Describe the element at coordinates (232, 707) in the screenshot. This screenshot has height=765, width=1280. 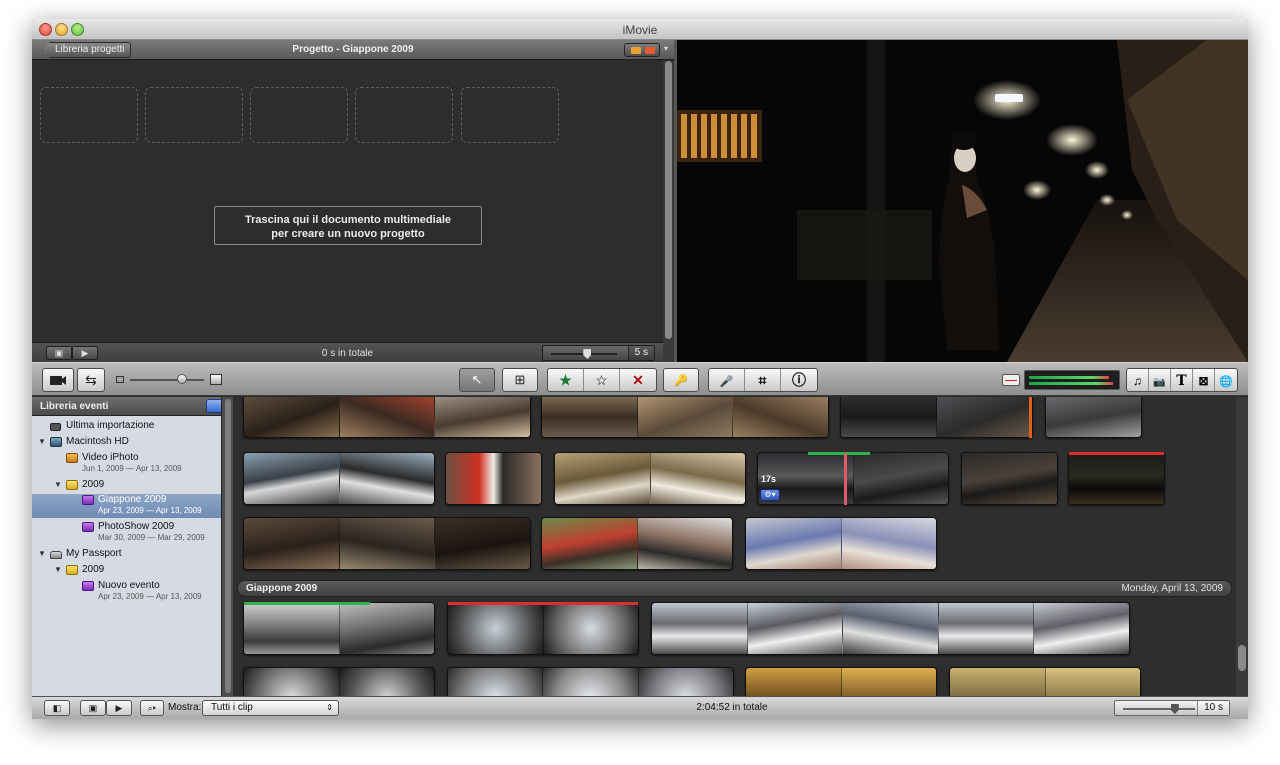
I see `show-filter-value: Tutti i clip` at that location.